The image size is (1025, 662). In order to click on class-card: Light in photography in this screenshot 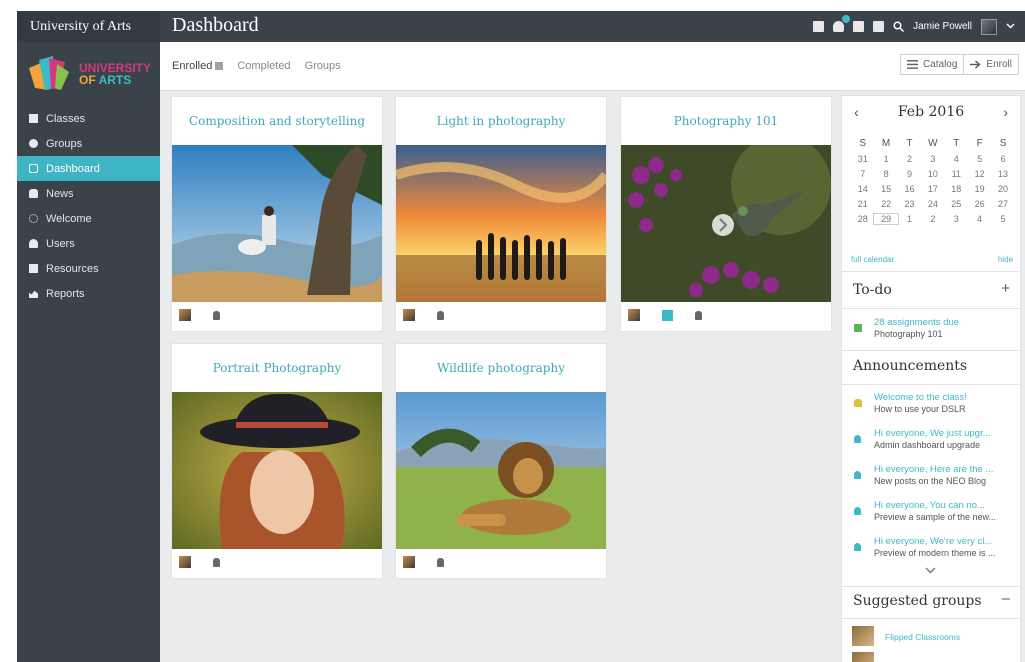, I will do `click(501, 214)`.